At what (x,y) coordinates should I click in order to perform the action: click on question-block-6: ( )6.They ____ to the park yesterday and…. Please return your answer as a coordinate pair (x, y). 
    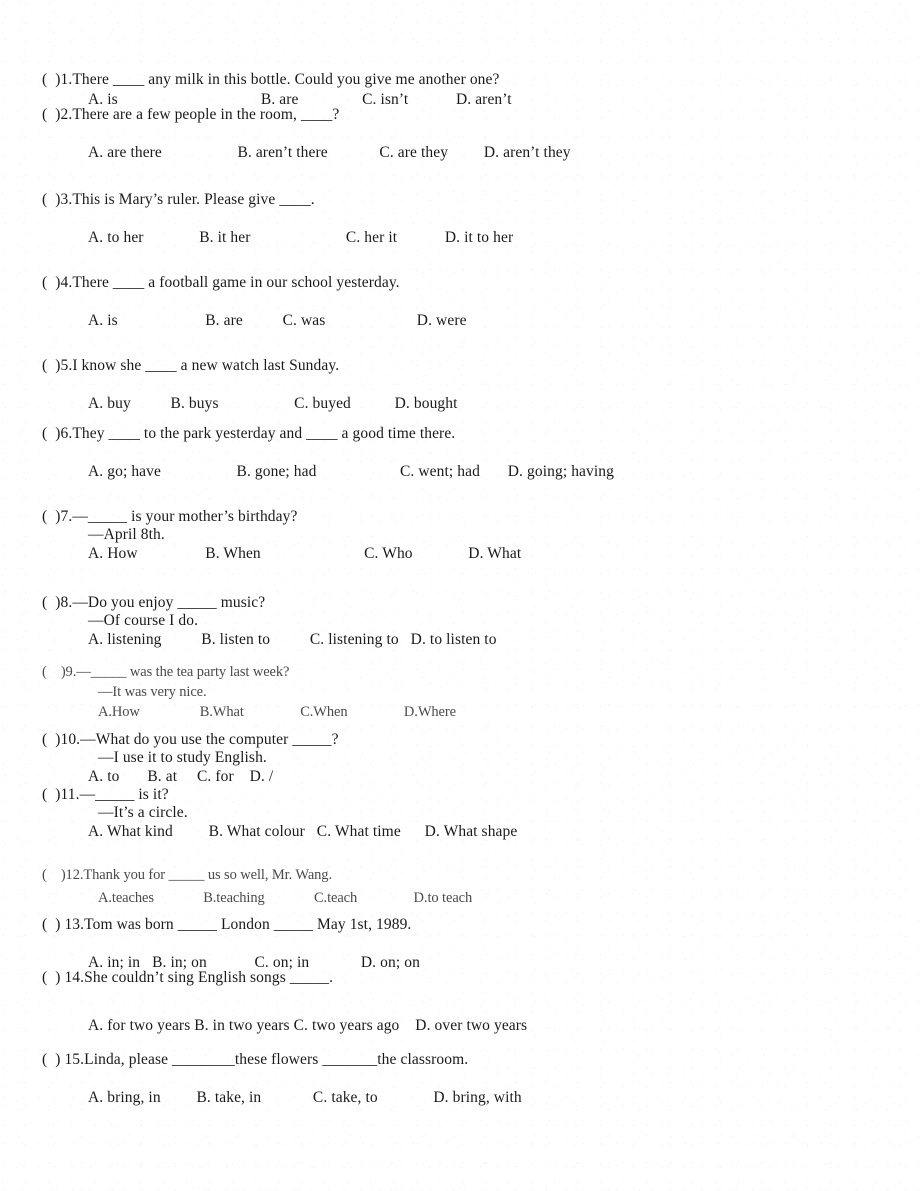
    Looking at the image, I should click on (460, 453).